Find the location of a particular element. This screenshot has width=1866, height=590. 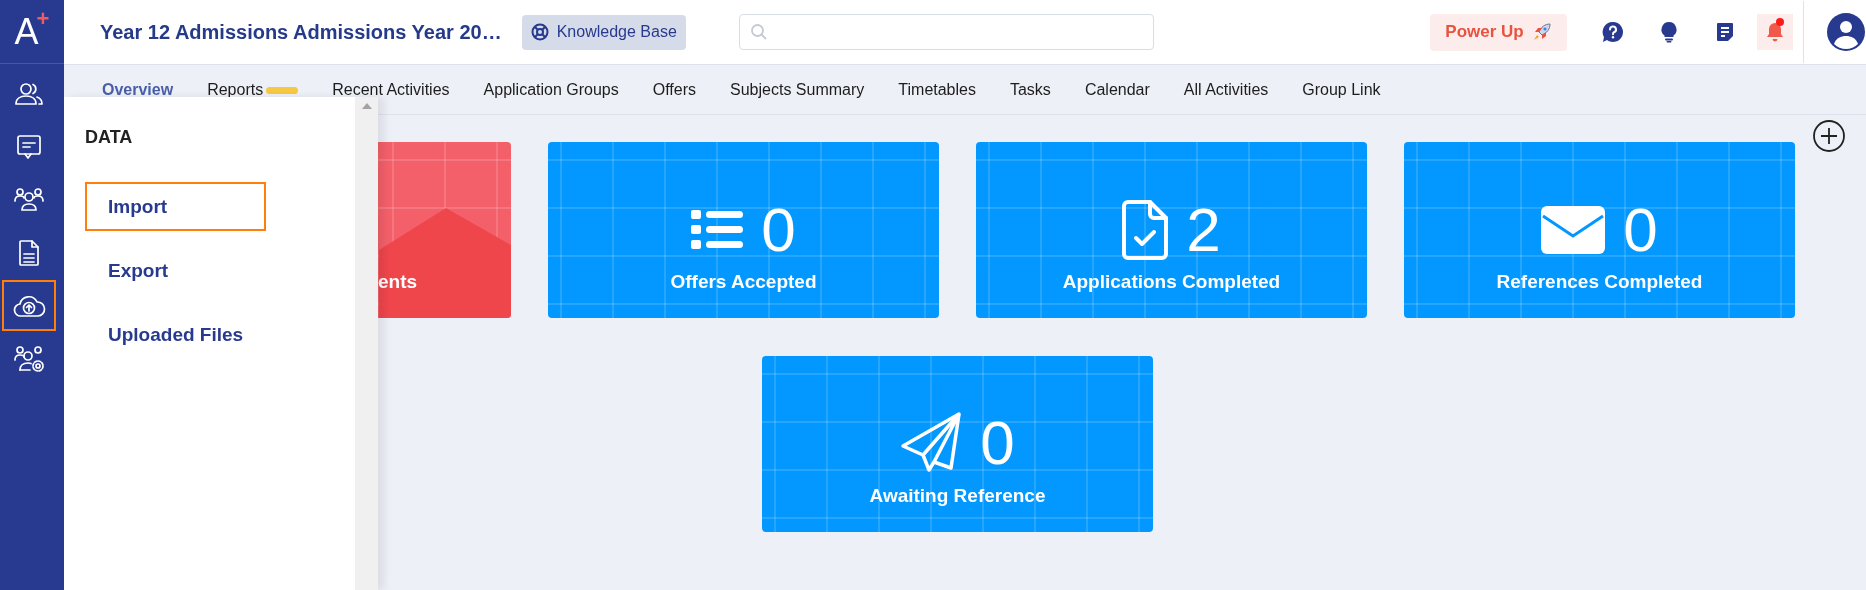

tab: Overview is located at coordinates (138, 89).